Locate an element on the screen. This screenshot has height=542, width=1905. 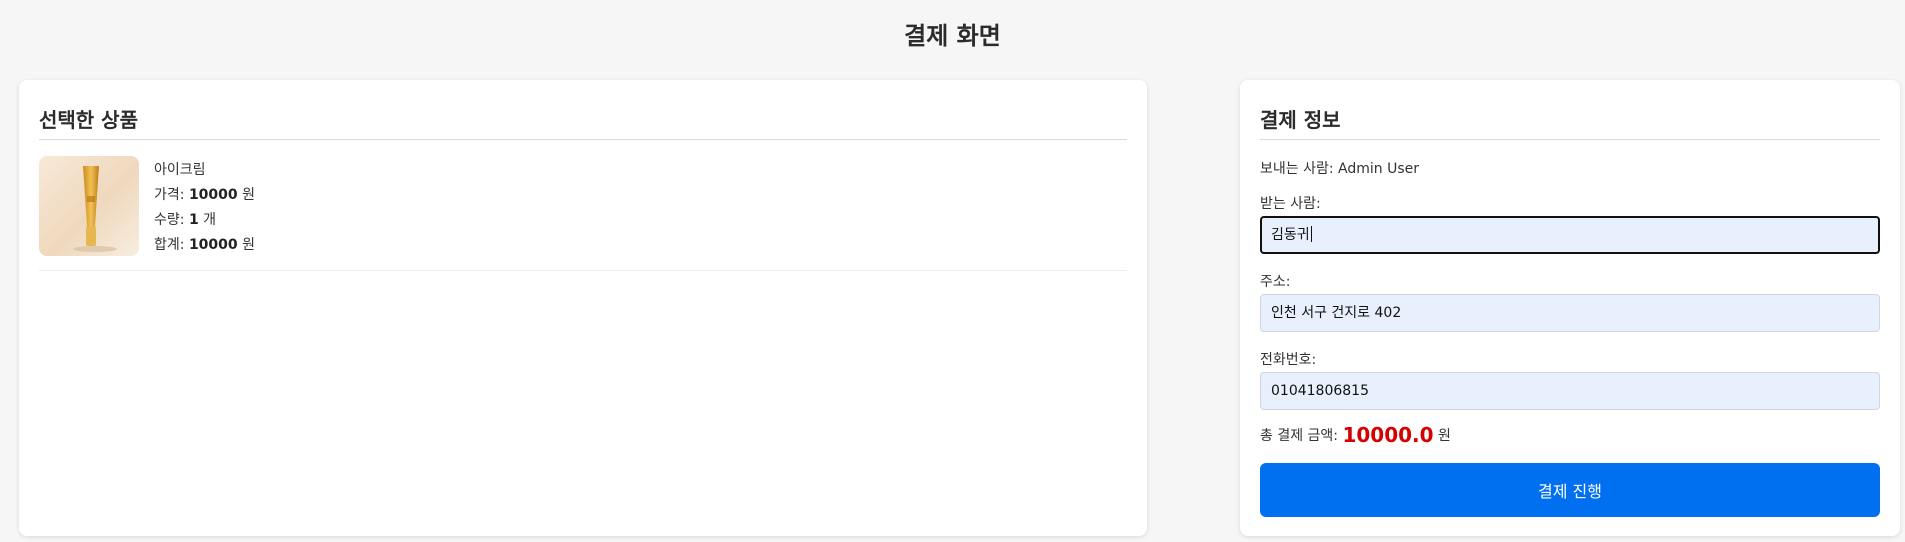
payment-info-heading: 결제 정보 is located at coordinates (1300, 120).